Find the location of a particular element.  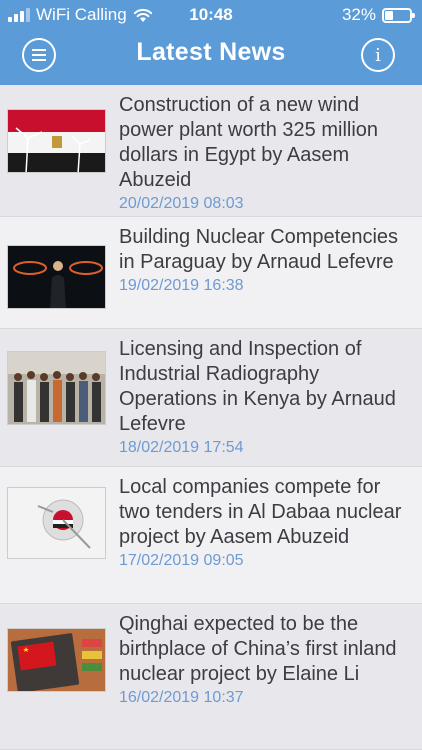

egypt-flag-wind-turbines-image is located at coordinates (56, 141).